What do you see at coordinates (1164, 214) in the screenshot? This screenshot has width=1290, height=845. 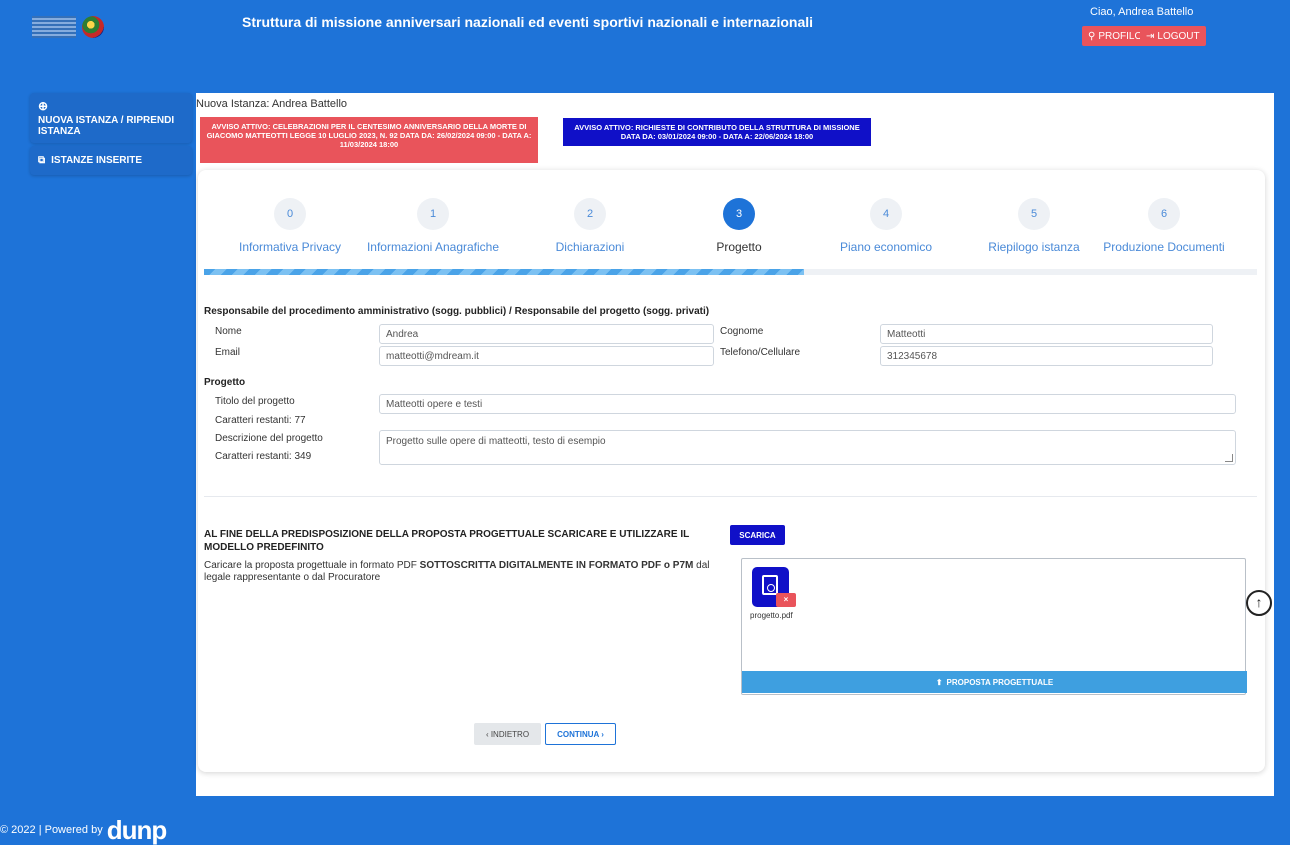 I see `step-number: 6` at bounding box center [1164, 214].